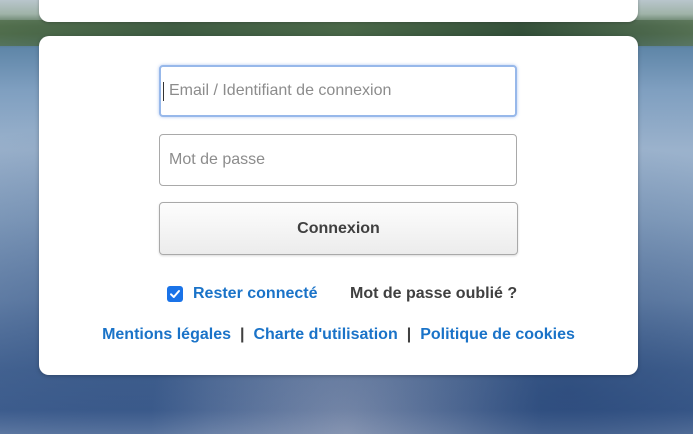 This screenshot has height=434, width=693. What do you see at coordinates (166, 334) in the screenshot?
I see `legal-notice-link: Mentions légales` at bounding box center [166, 334].